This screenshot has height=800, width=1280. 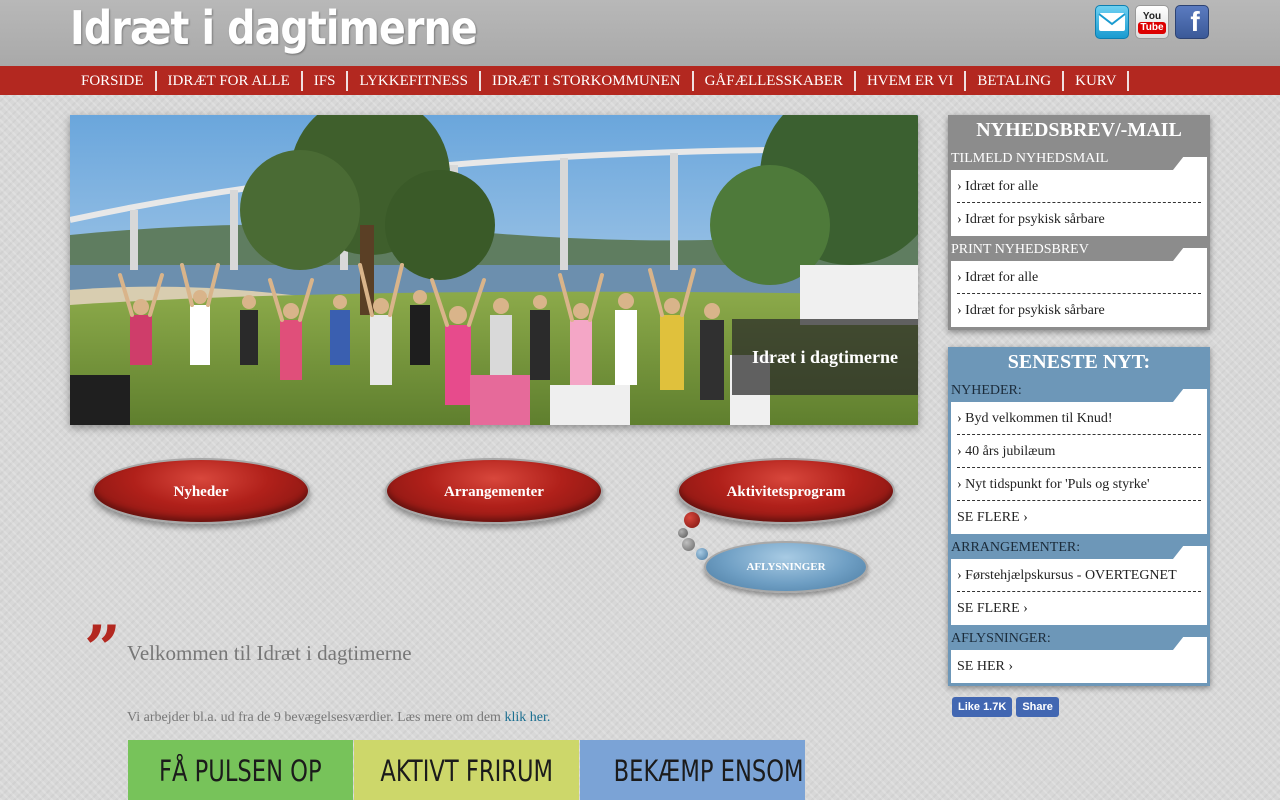 I want to click on cancellations-see-link: SE HER ›, so click(x=1079, y=666).